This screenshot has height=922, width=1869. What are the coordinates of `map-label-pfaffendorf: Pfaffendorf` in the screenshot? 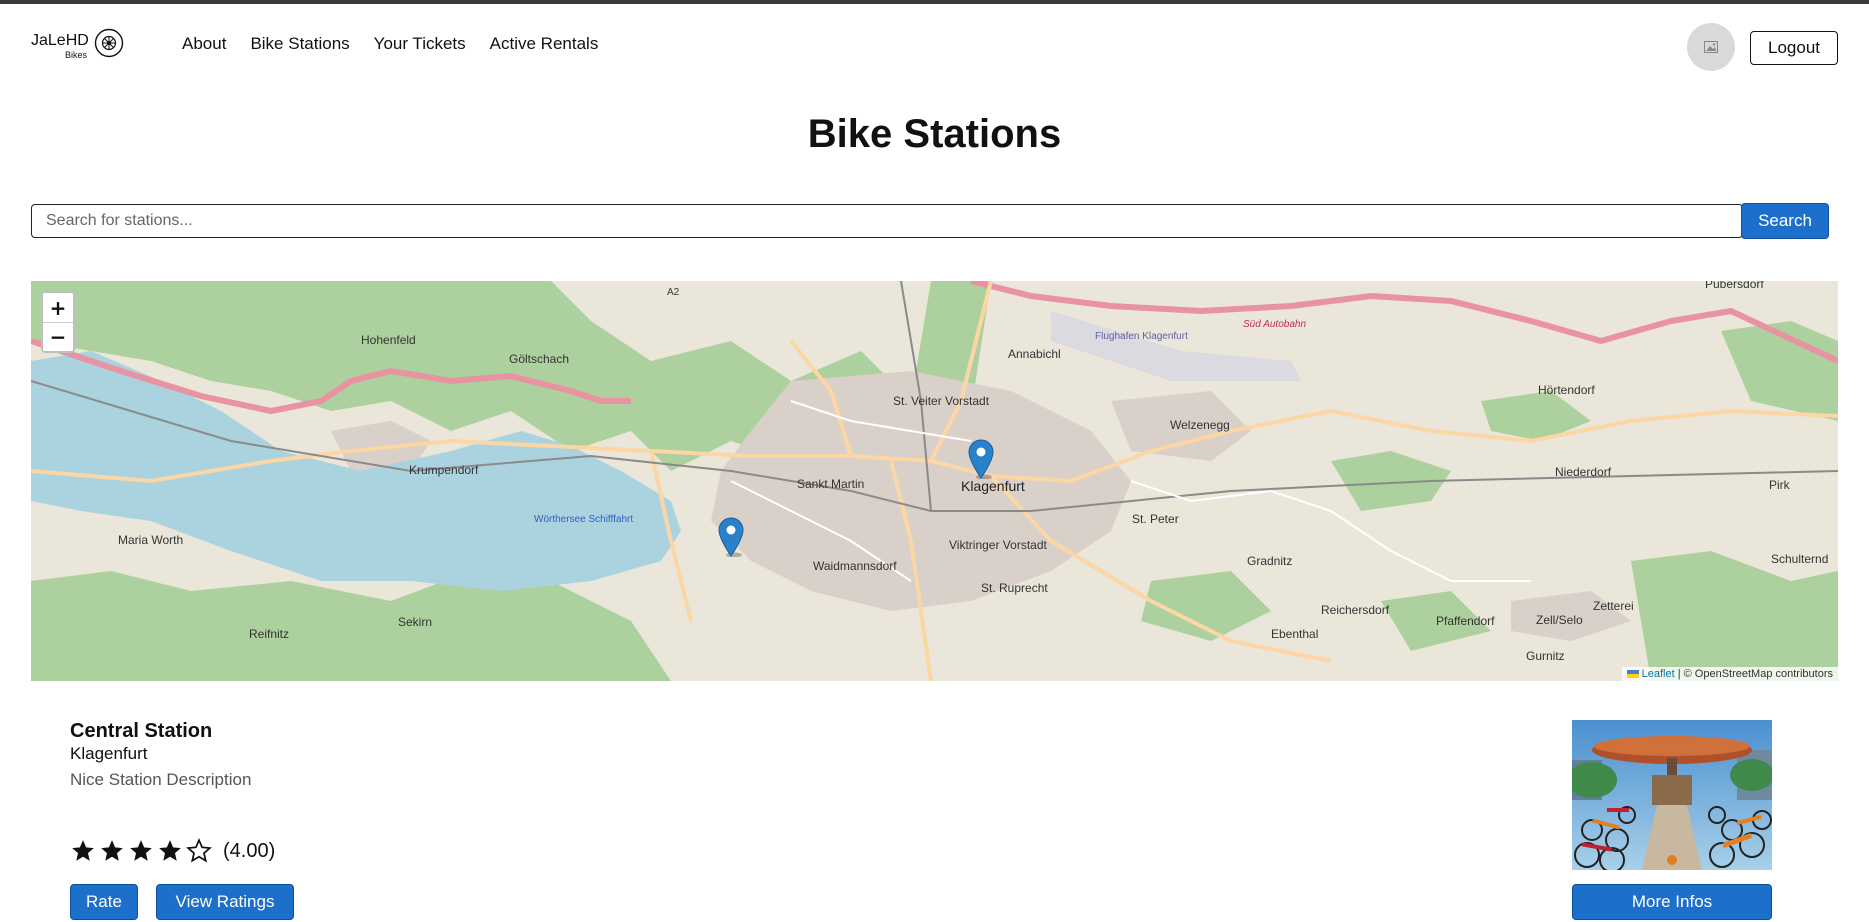 It's located at (1465, 621).